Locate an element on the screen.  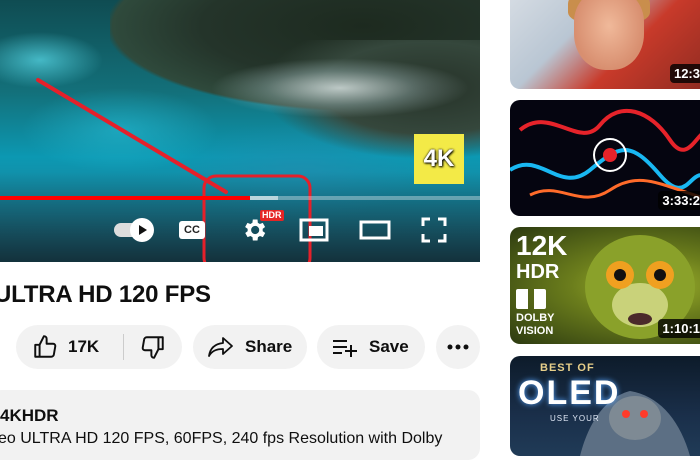
share-label: Share is located at coordinates (269, 346).